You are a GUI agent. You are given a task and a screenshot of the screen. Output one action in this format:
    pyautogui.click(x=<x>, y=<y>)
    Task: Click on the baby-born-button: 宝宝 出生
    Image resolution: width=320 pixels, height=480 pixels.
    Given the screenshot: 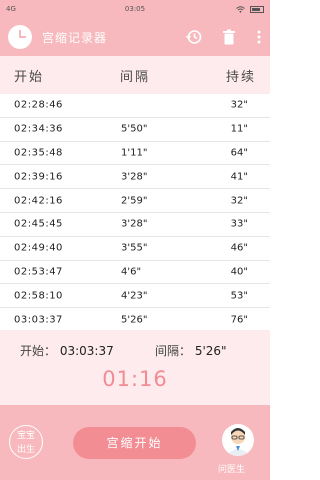 What is the action you would take?
    pyautogui.click(x=26, y=442)
    